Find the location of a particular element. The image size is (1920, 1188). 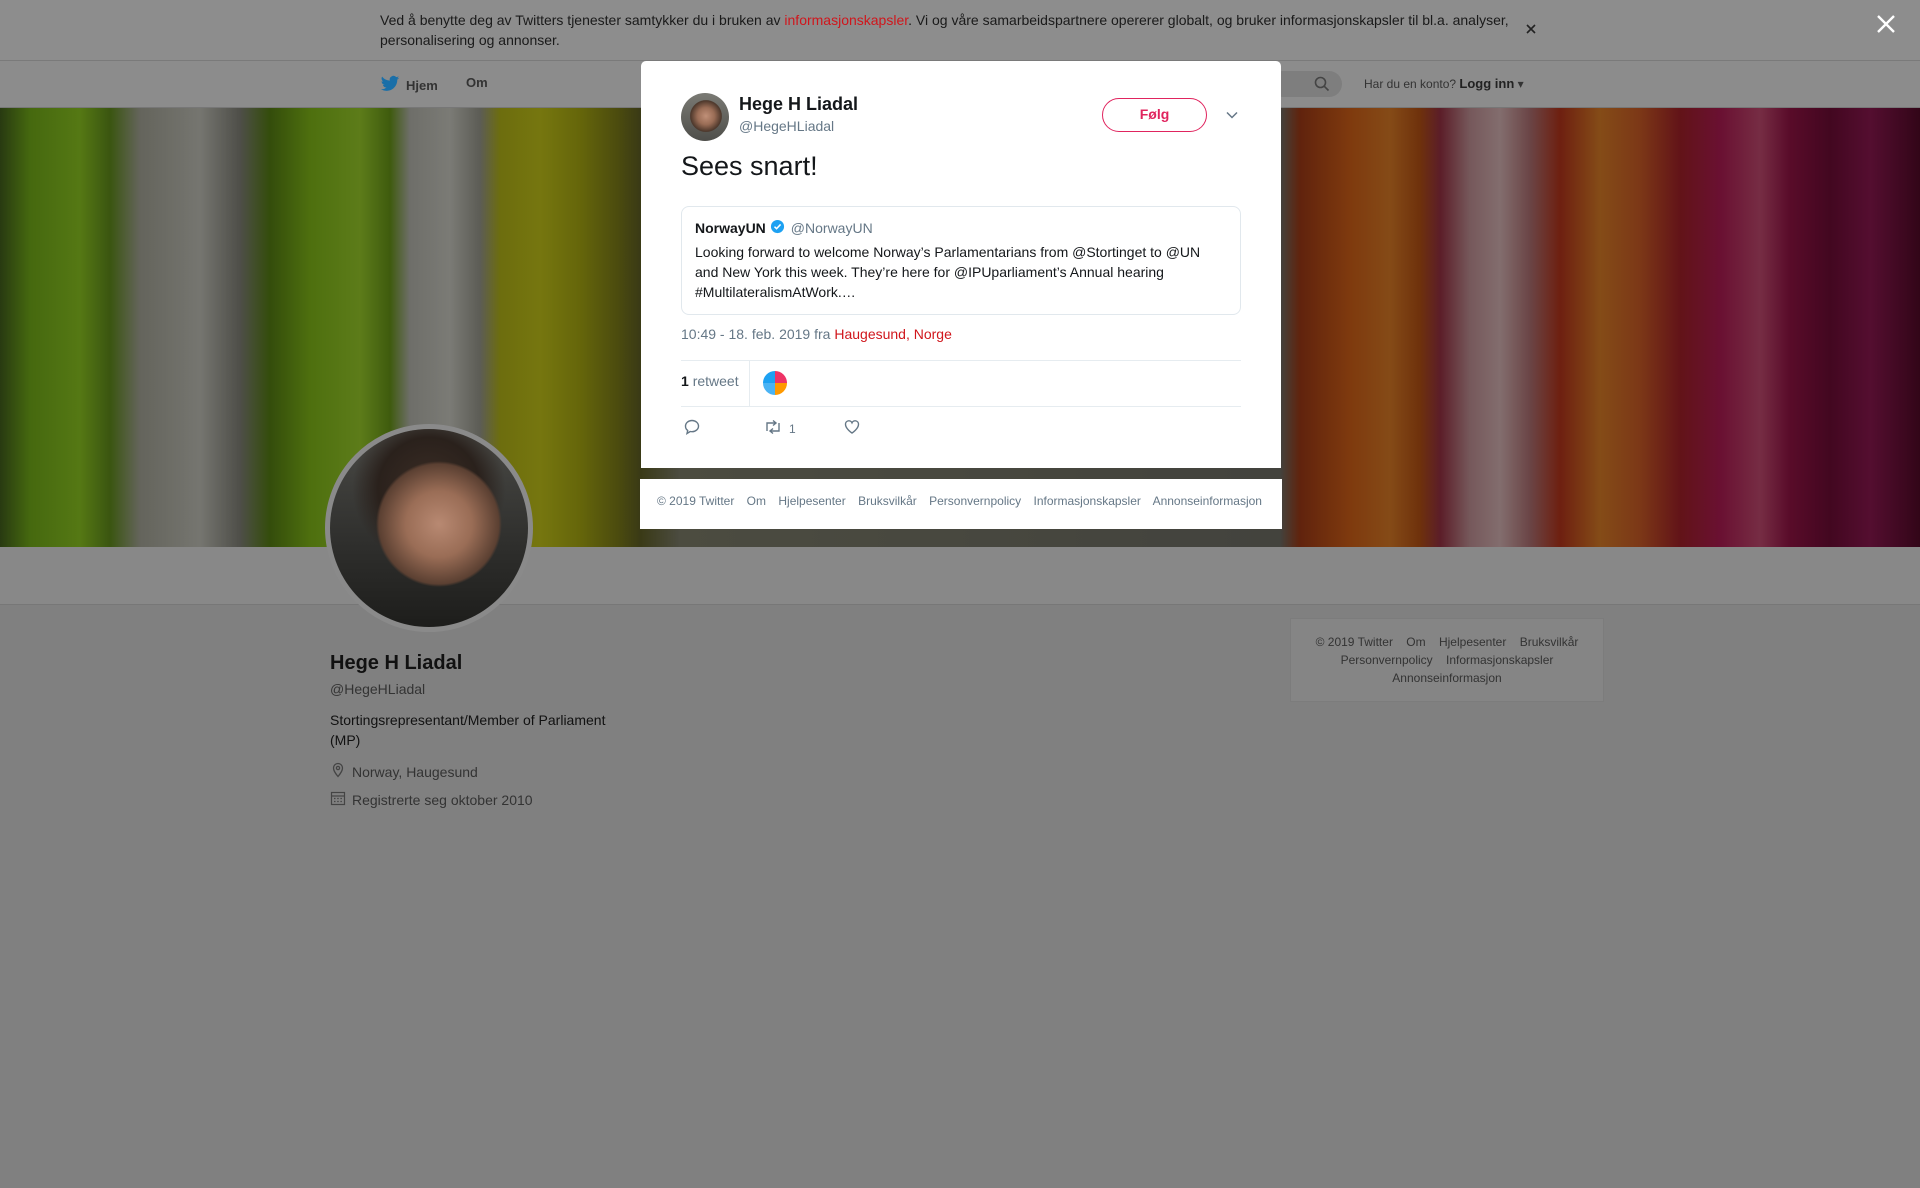

tweet-actions: 1 is located at coordinates (961, 431).